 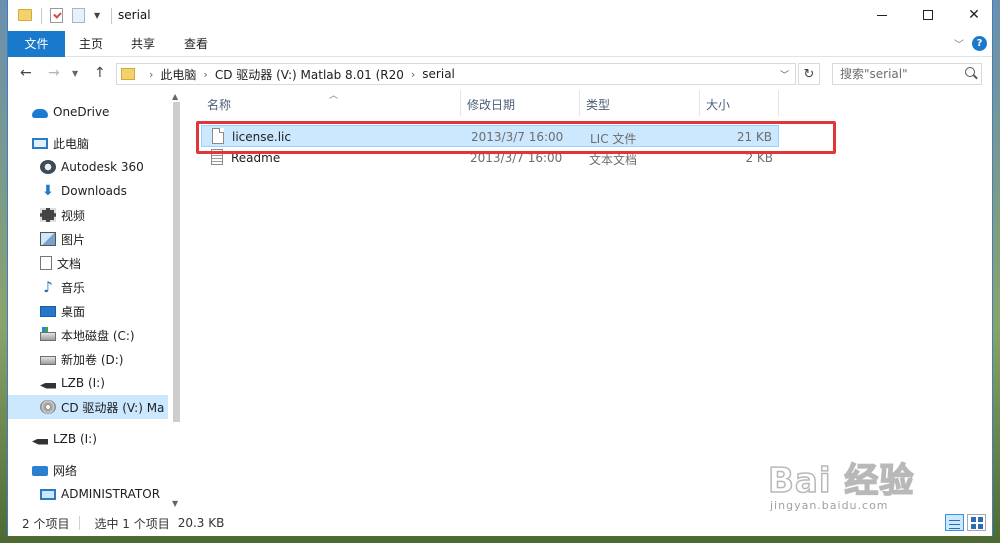 What do you see at coordinates (40, 143) in the screenshot?
I see `computer-icon` at bounding box center [40, 143].